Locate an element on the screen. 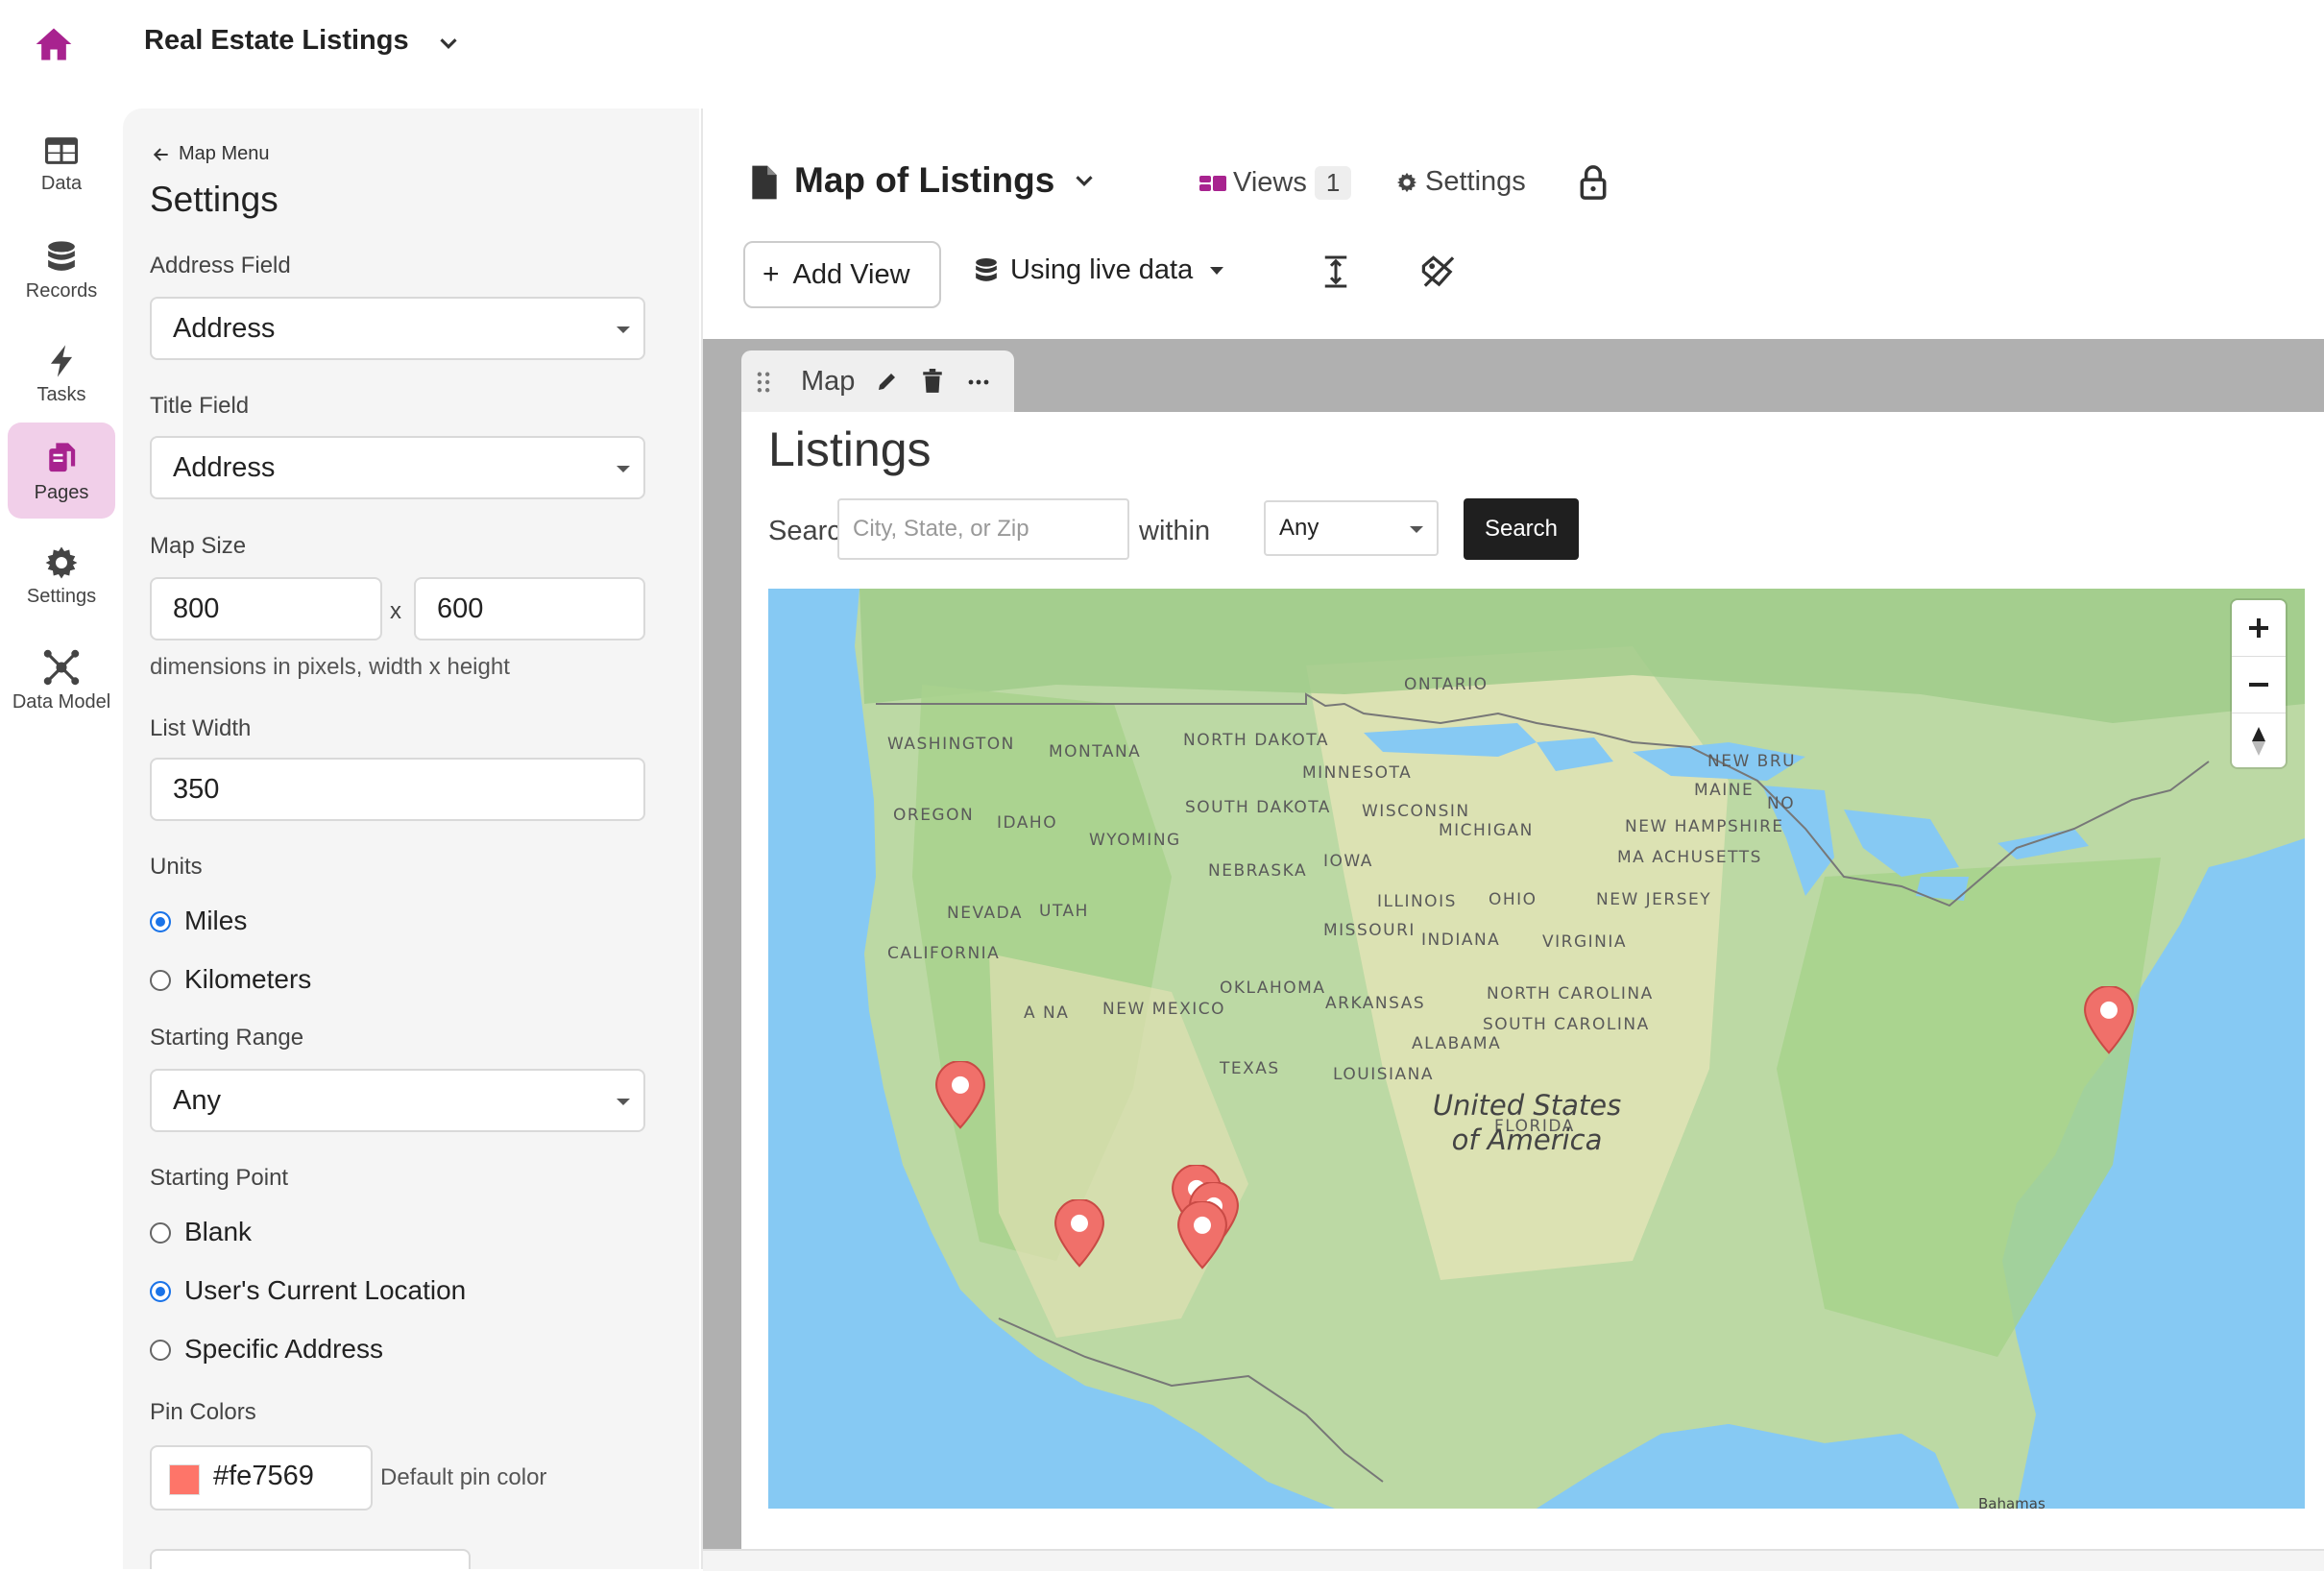 The image size is (2324, 1571). views-button: Views1 is located at coordinates (1274, 183).